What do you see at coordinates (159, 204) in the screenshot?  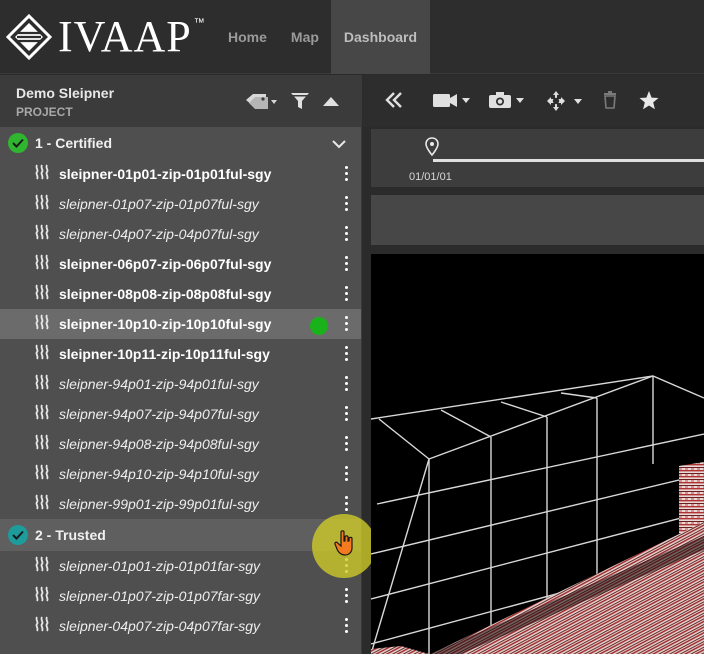 I see `dataset-label: sleipner-01p07-zip-01p07ful-sgy` at bounding box center [159, 204].